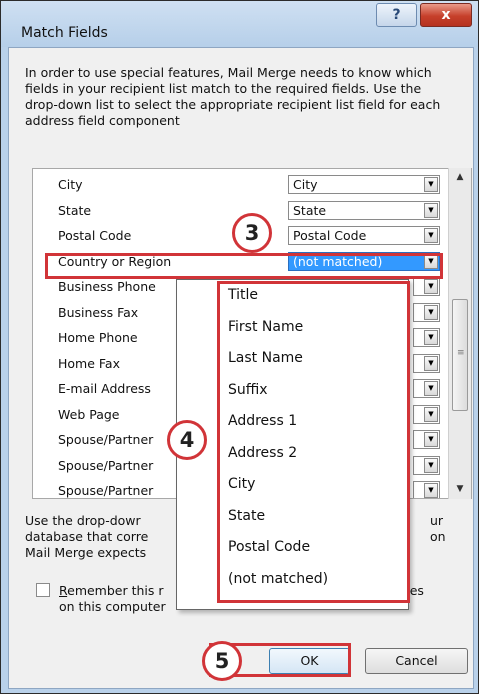 The height and width of the screenshot is (696, 481). I want to click on field-combo: State ▼, so click(364, 210).